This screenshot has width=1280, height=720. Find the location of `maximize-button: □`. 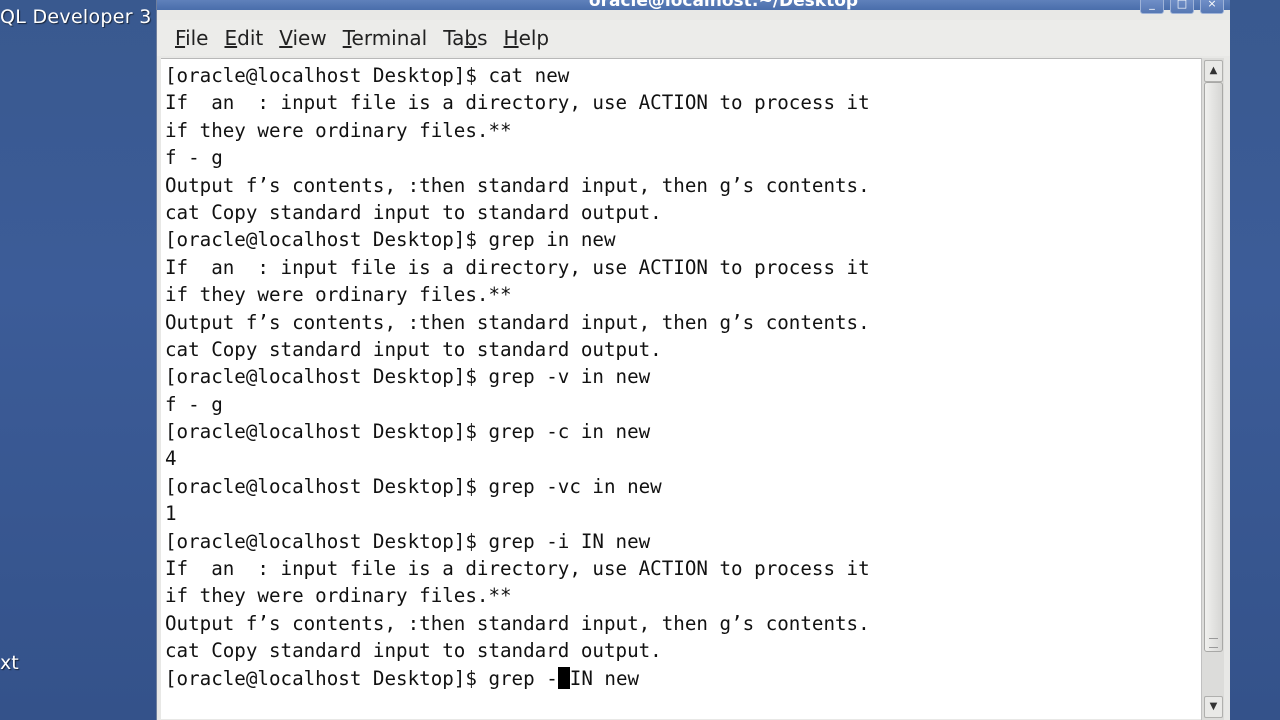

maximize-button: □ is located at coordinates (1182, 7).